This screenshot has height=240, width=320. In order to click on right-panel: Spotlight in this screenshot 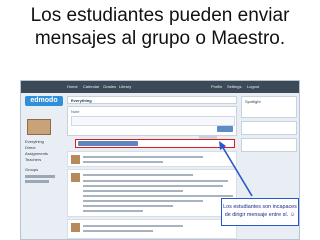, I will do `click(269, 126)`.